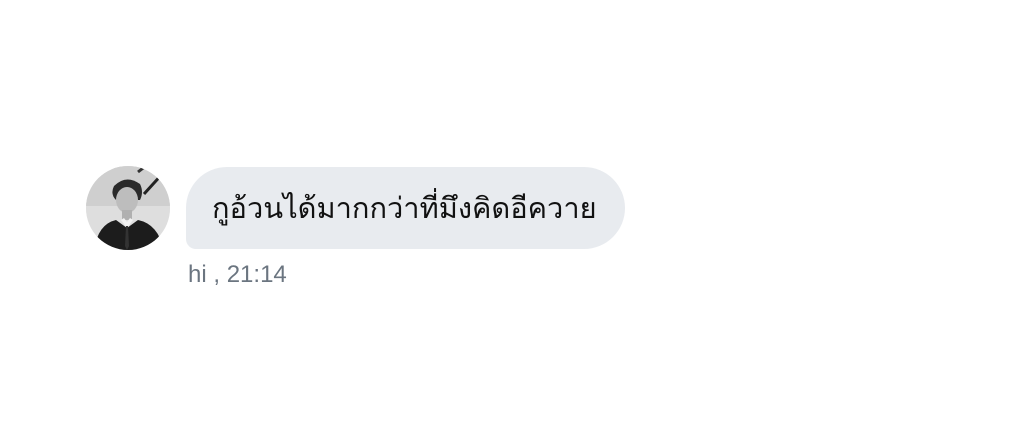 This screenshot has width=1024, height=434. I want to click on message-meta: hi , 21:14, so click(237, 275).